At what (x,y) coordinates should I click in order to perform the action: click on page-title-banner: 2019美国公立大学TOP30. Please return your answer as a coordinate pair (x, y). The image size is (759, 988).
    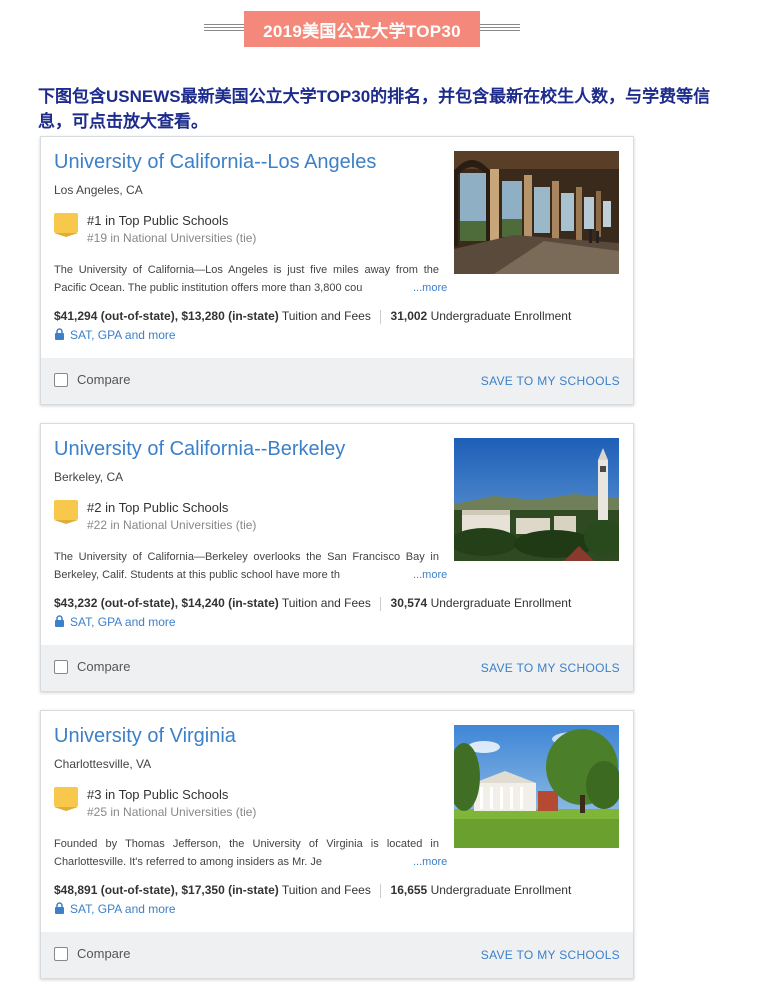
    Looking at the image, I should click on (379, 29).